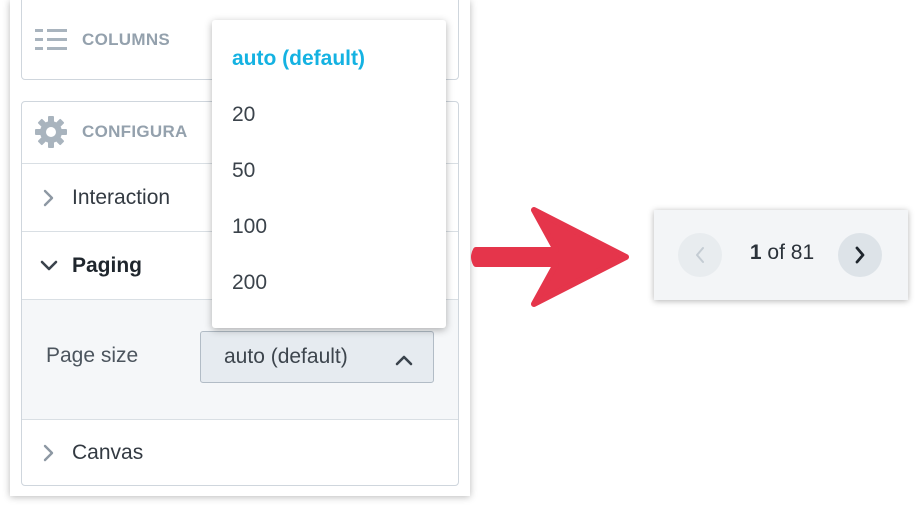 This screenshot has height=506, width=918. I want to click on chevron-down-icon, so click(47, 266).